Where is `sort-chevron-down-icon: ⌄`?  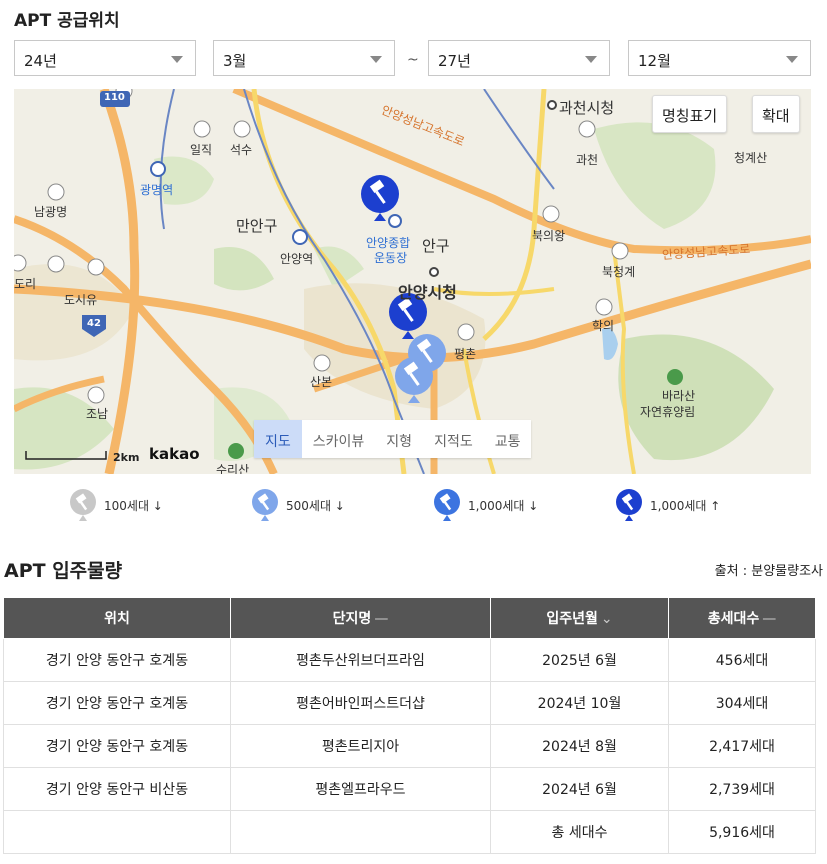 sort-chevron-down-icon: ⌄ is located at coordinates (607, 619).